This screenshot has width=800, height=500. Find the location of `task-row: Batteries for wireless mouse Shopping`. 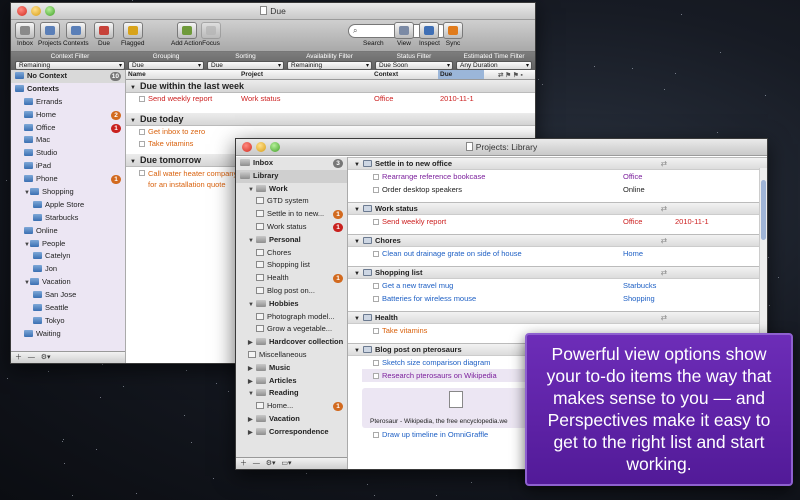

task-row: Batteries for wireless mouse Shopping is located at coordinates (557, 298).